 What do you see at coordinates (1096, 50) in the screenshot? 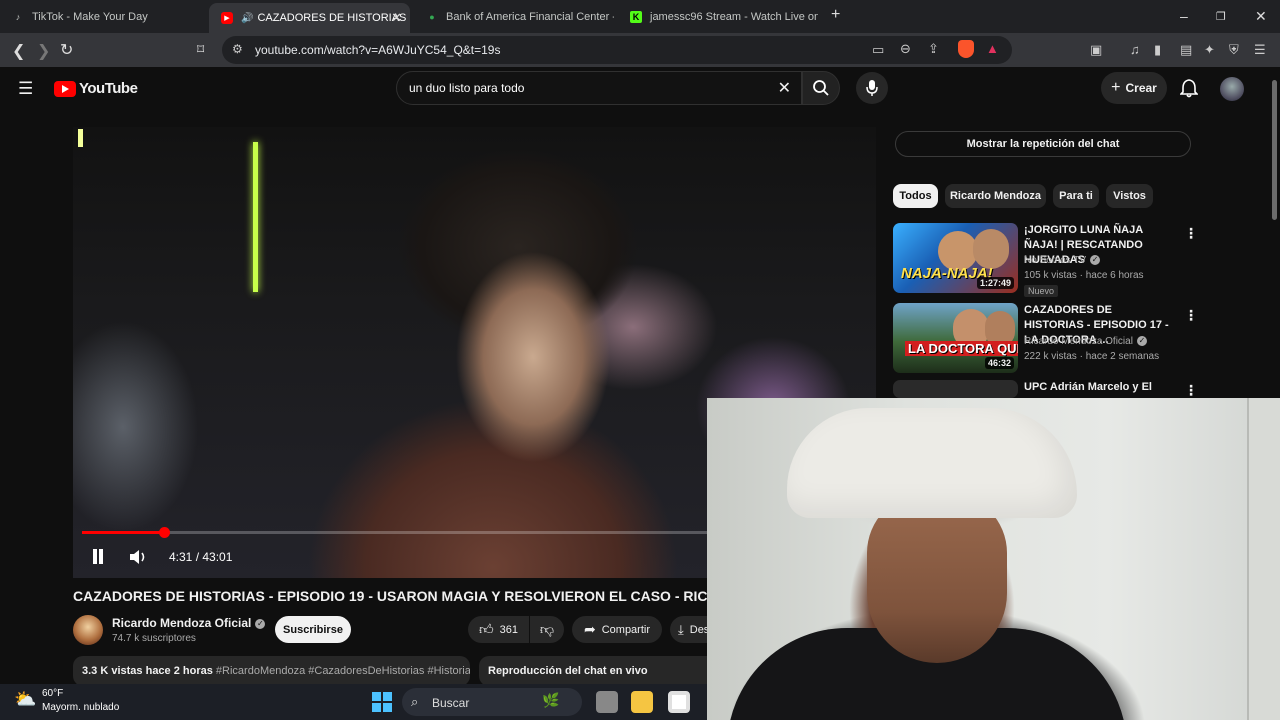
I see `sidebar-panel-icon: ▣` at bounding box center [1096, 50].